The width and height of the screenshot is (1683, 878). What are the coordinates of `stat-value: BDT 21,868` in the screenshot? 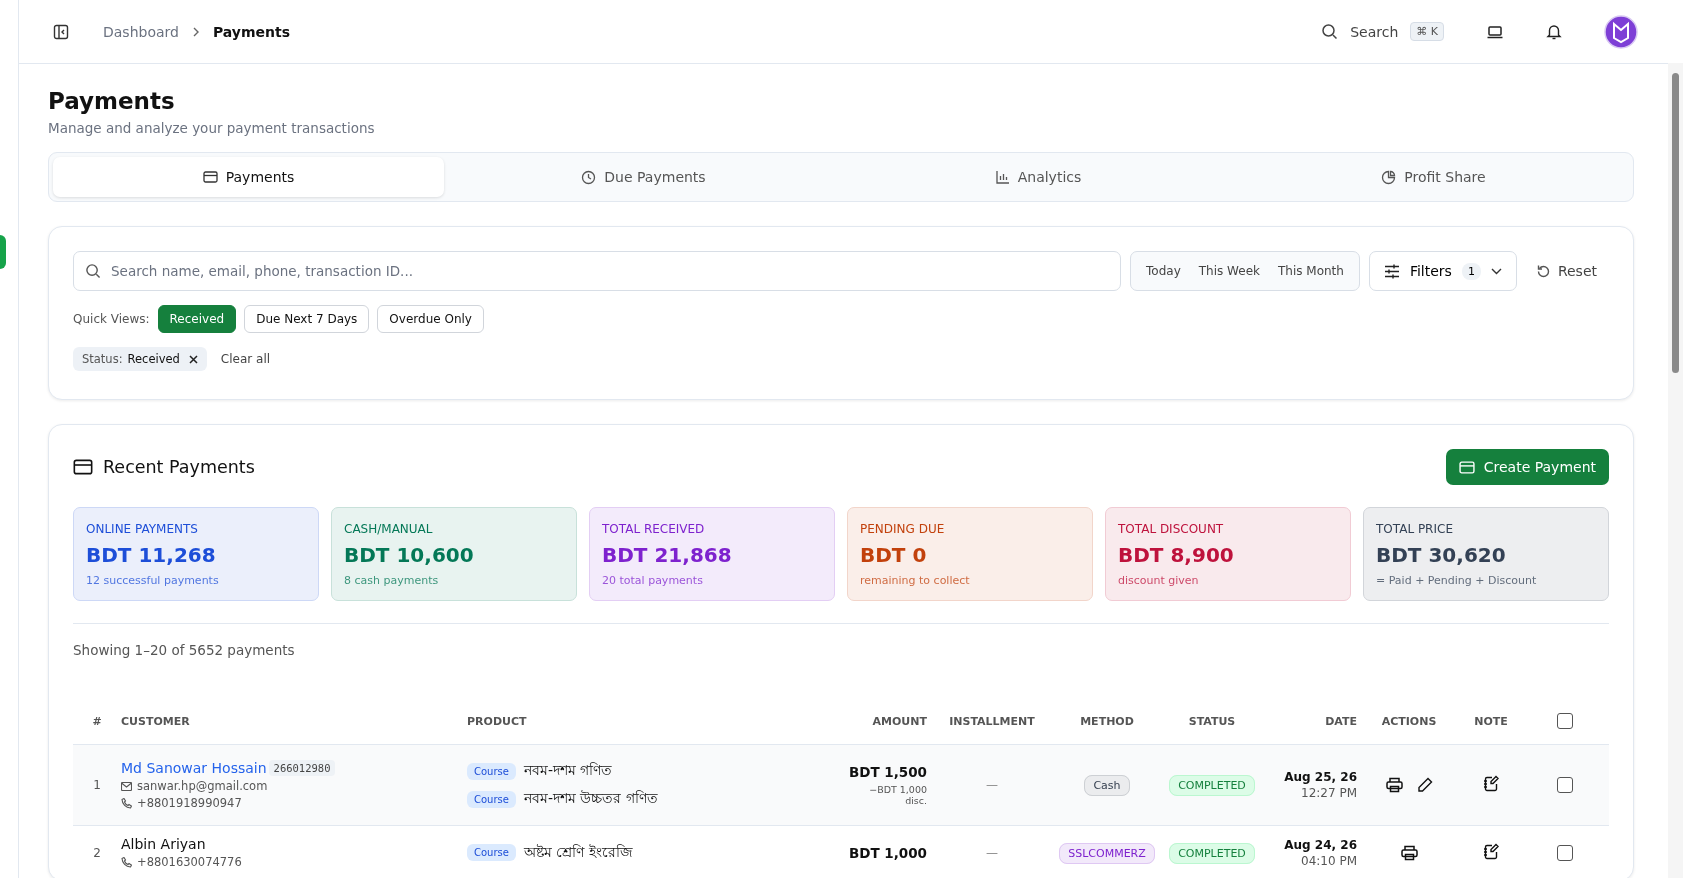 It's located at (667, 555).